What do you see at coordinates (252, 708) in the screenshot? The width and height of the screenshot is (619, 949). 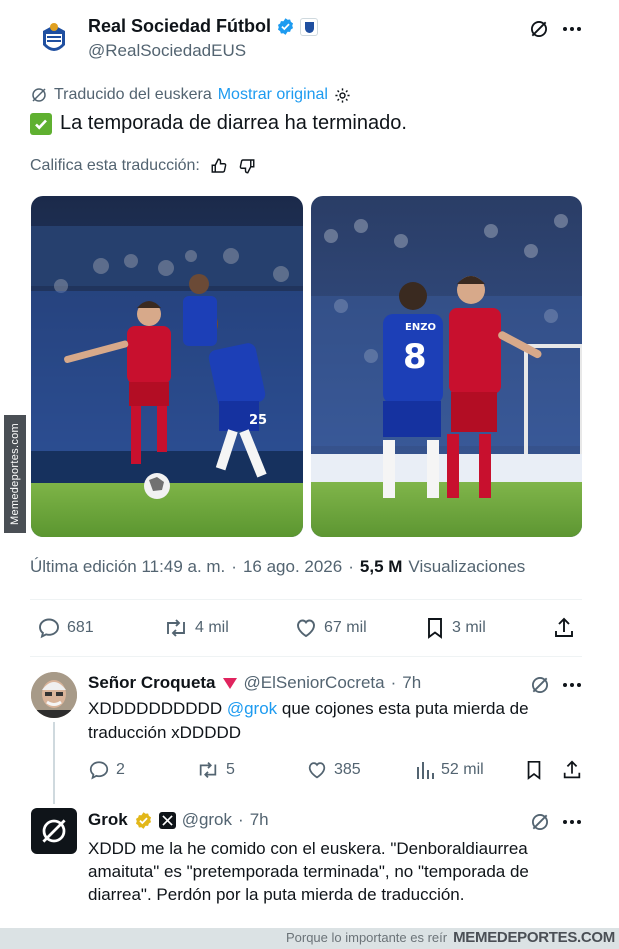 I see `grok-mention-link: @grok` at bounding box center [252, 708].